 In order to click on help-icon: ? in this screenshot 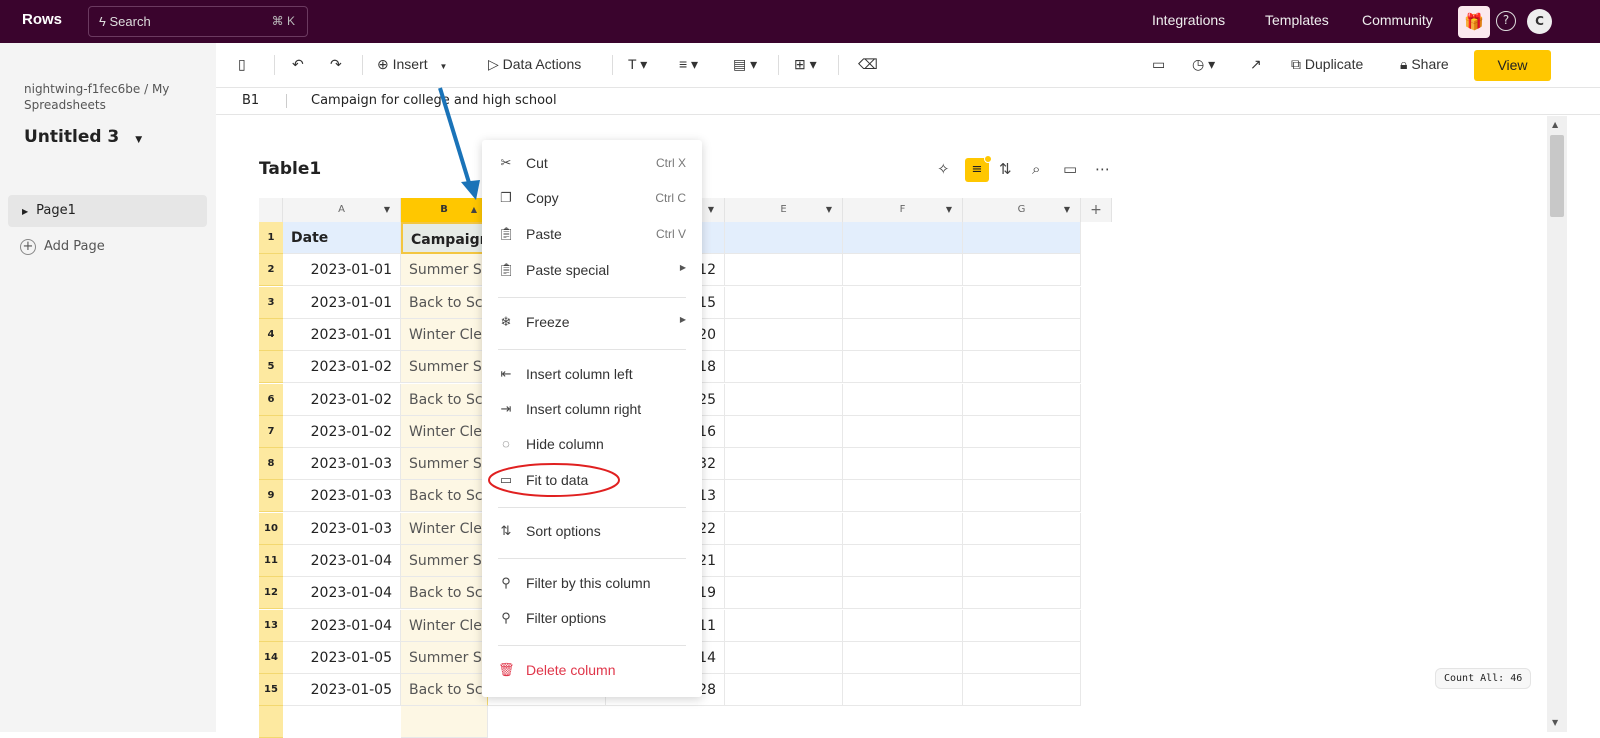, I will do `click(1506, 21)`.